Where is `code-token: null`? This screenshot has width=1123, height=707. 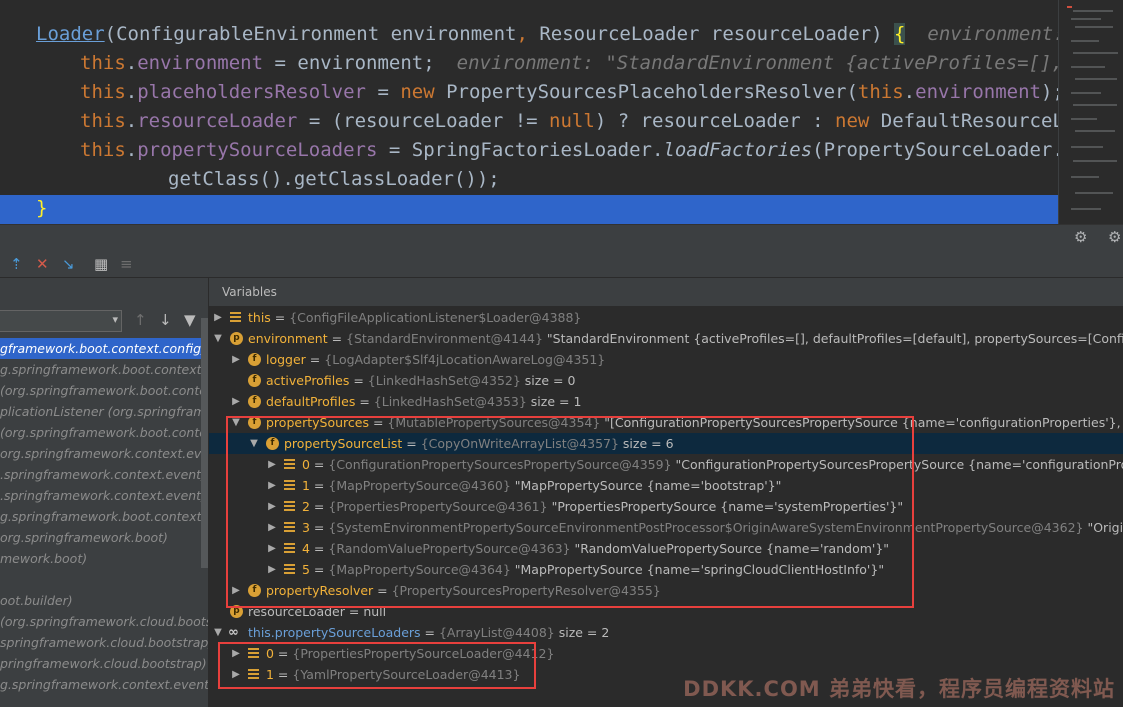
code-token: null is located at coordinates (572, 121).